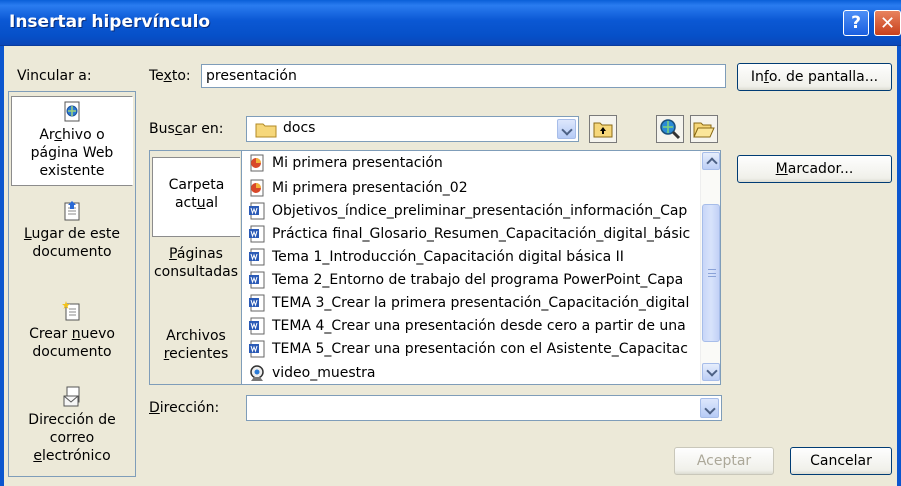  I want to click on tab-browsed-pages-label-2: consultadas, so click(196, 272).